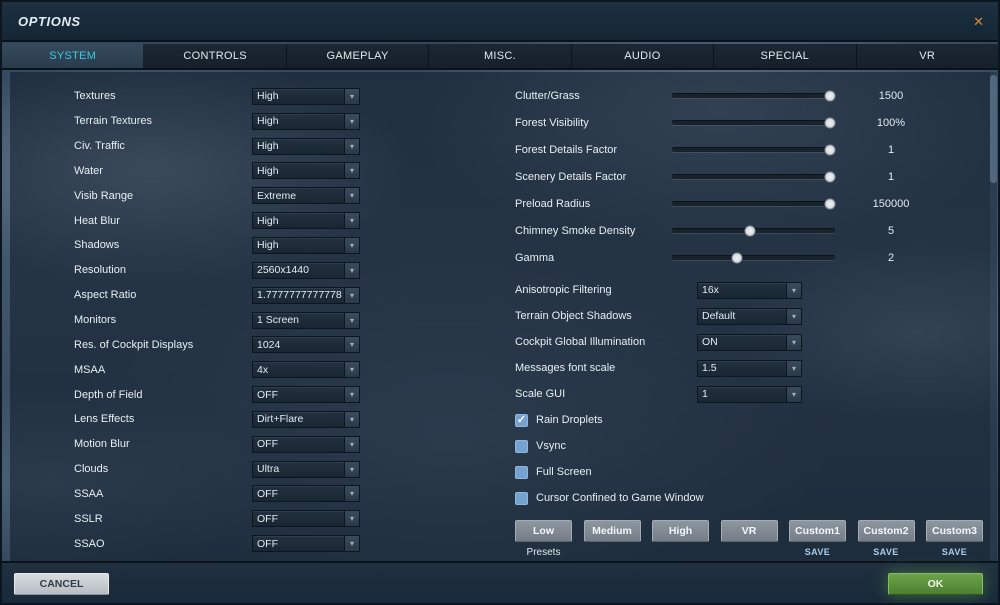  Describe the element at coordinates (749, 531) in the screenshot. I see `preset-button: VR` at that location.